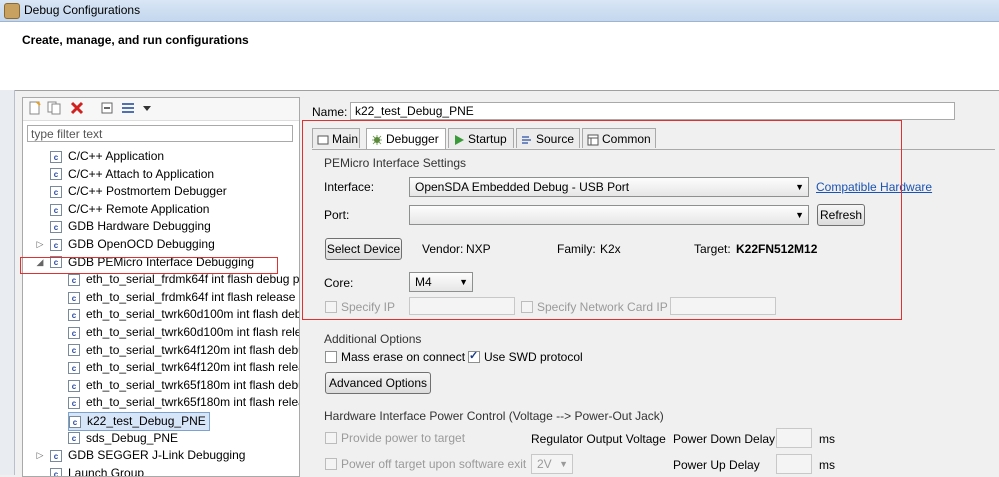 This screenshot has height=477, width=999. What do you see at coordinates (149, 265) in the screenshot?
I see `annotation-highlight-pemicro` at bounding box center [149, 265].